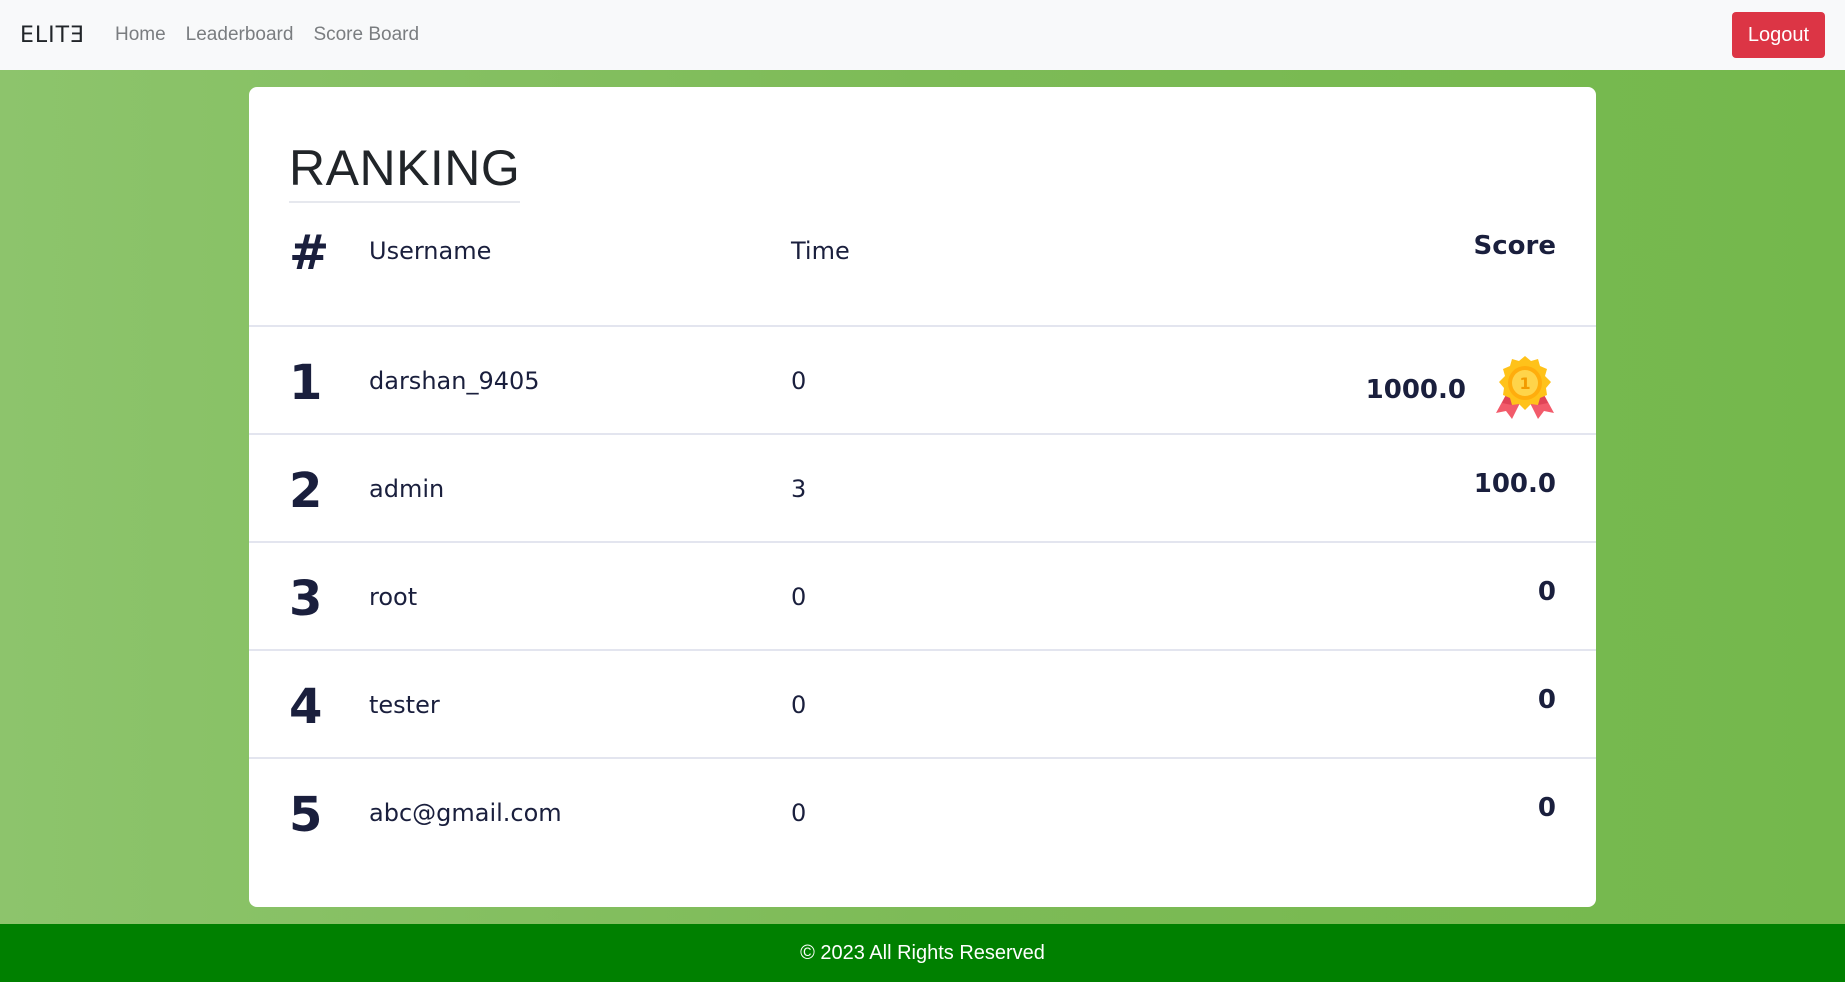 The height and width of the screenshot is (982, 1845). Describe the element at coordinates (465, 813) in the screenshot. I see `username-cell: abc@gmail.com` at that location.